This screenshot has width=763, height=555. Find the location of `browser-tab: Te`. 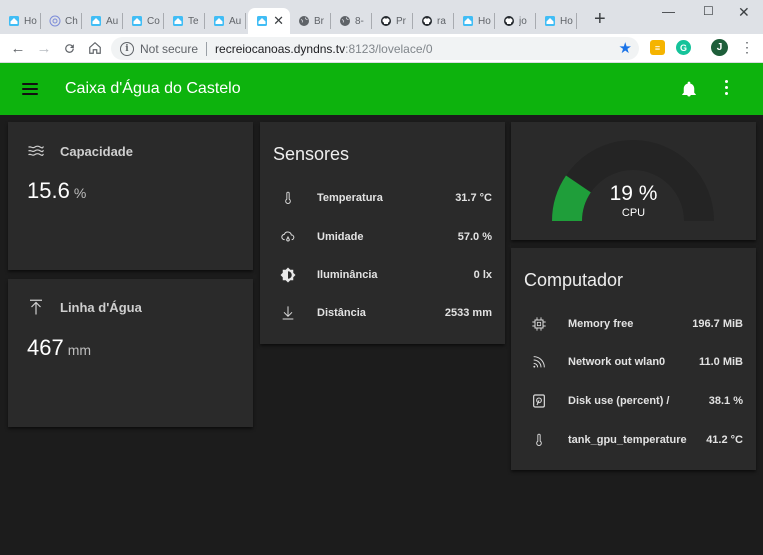

browser-tab: Te is located at coordinates (184, 21).